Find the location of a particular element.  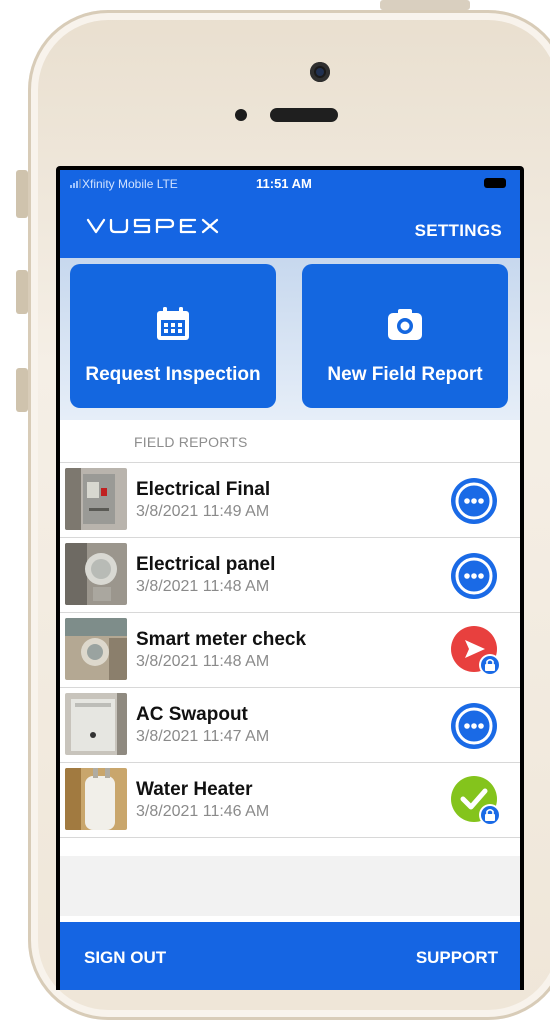

battery-icon is located at coordinates (495, 183).